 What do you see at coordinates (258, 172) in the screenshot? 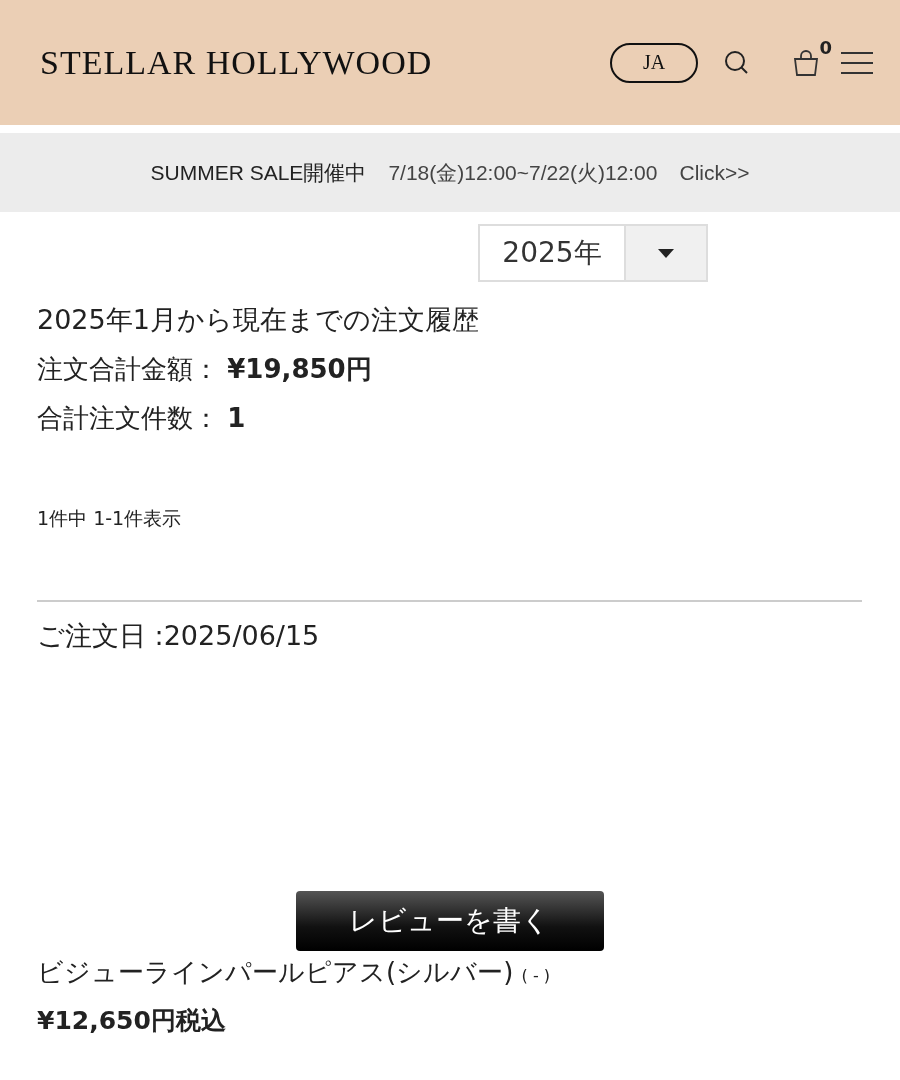
I see `sale-title: SUMMER SALE開催中` at bounding box center [258, 172].